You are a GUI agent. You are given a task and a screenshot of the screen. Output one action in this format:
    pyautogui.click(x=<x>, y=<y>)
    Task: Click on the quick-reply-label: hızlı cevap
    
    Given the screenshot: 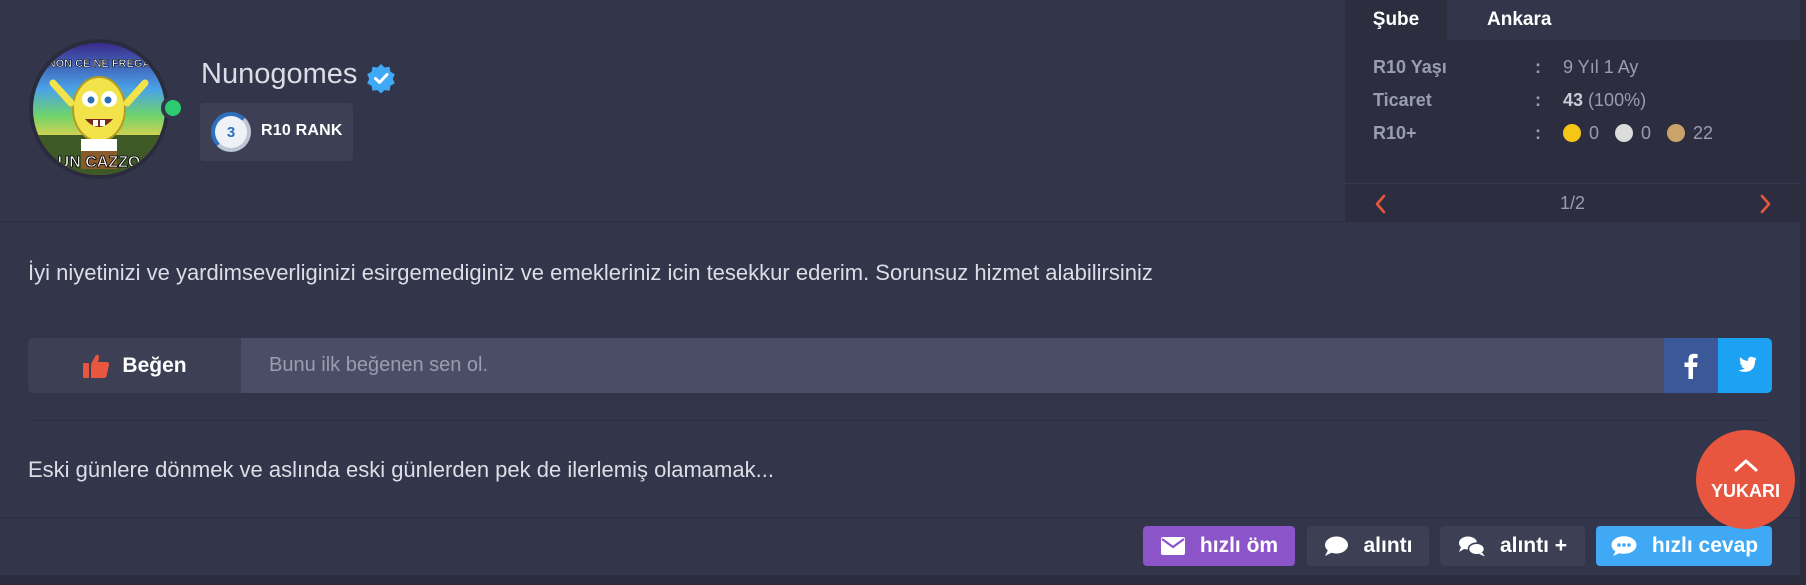 What is the action you would take?
    pyautogui.click(x=1705, y=545)
    